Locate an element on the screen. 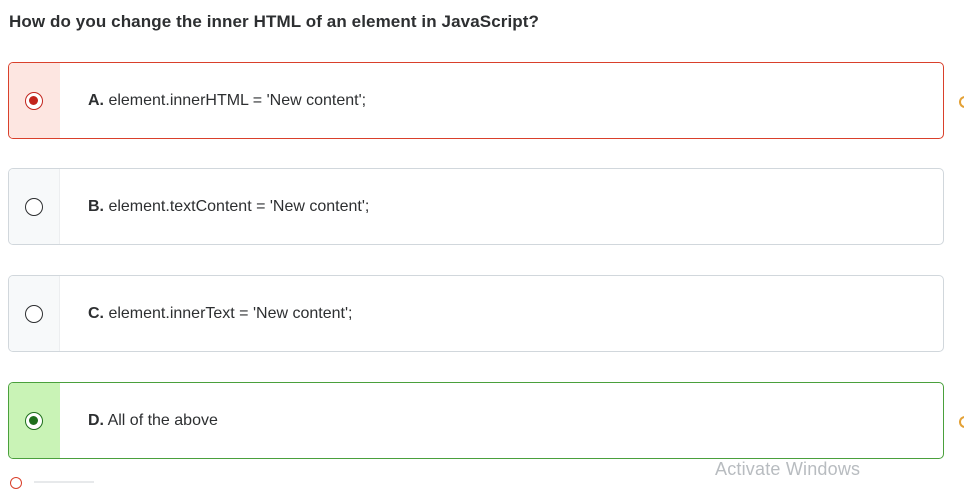  option-letter: B. is located at coordinates (96, 206).